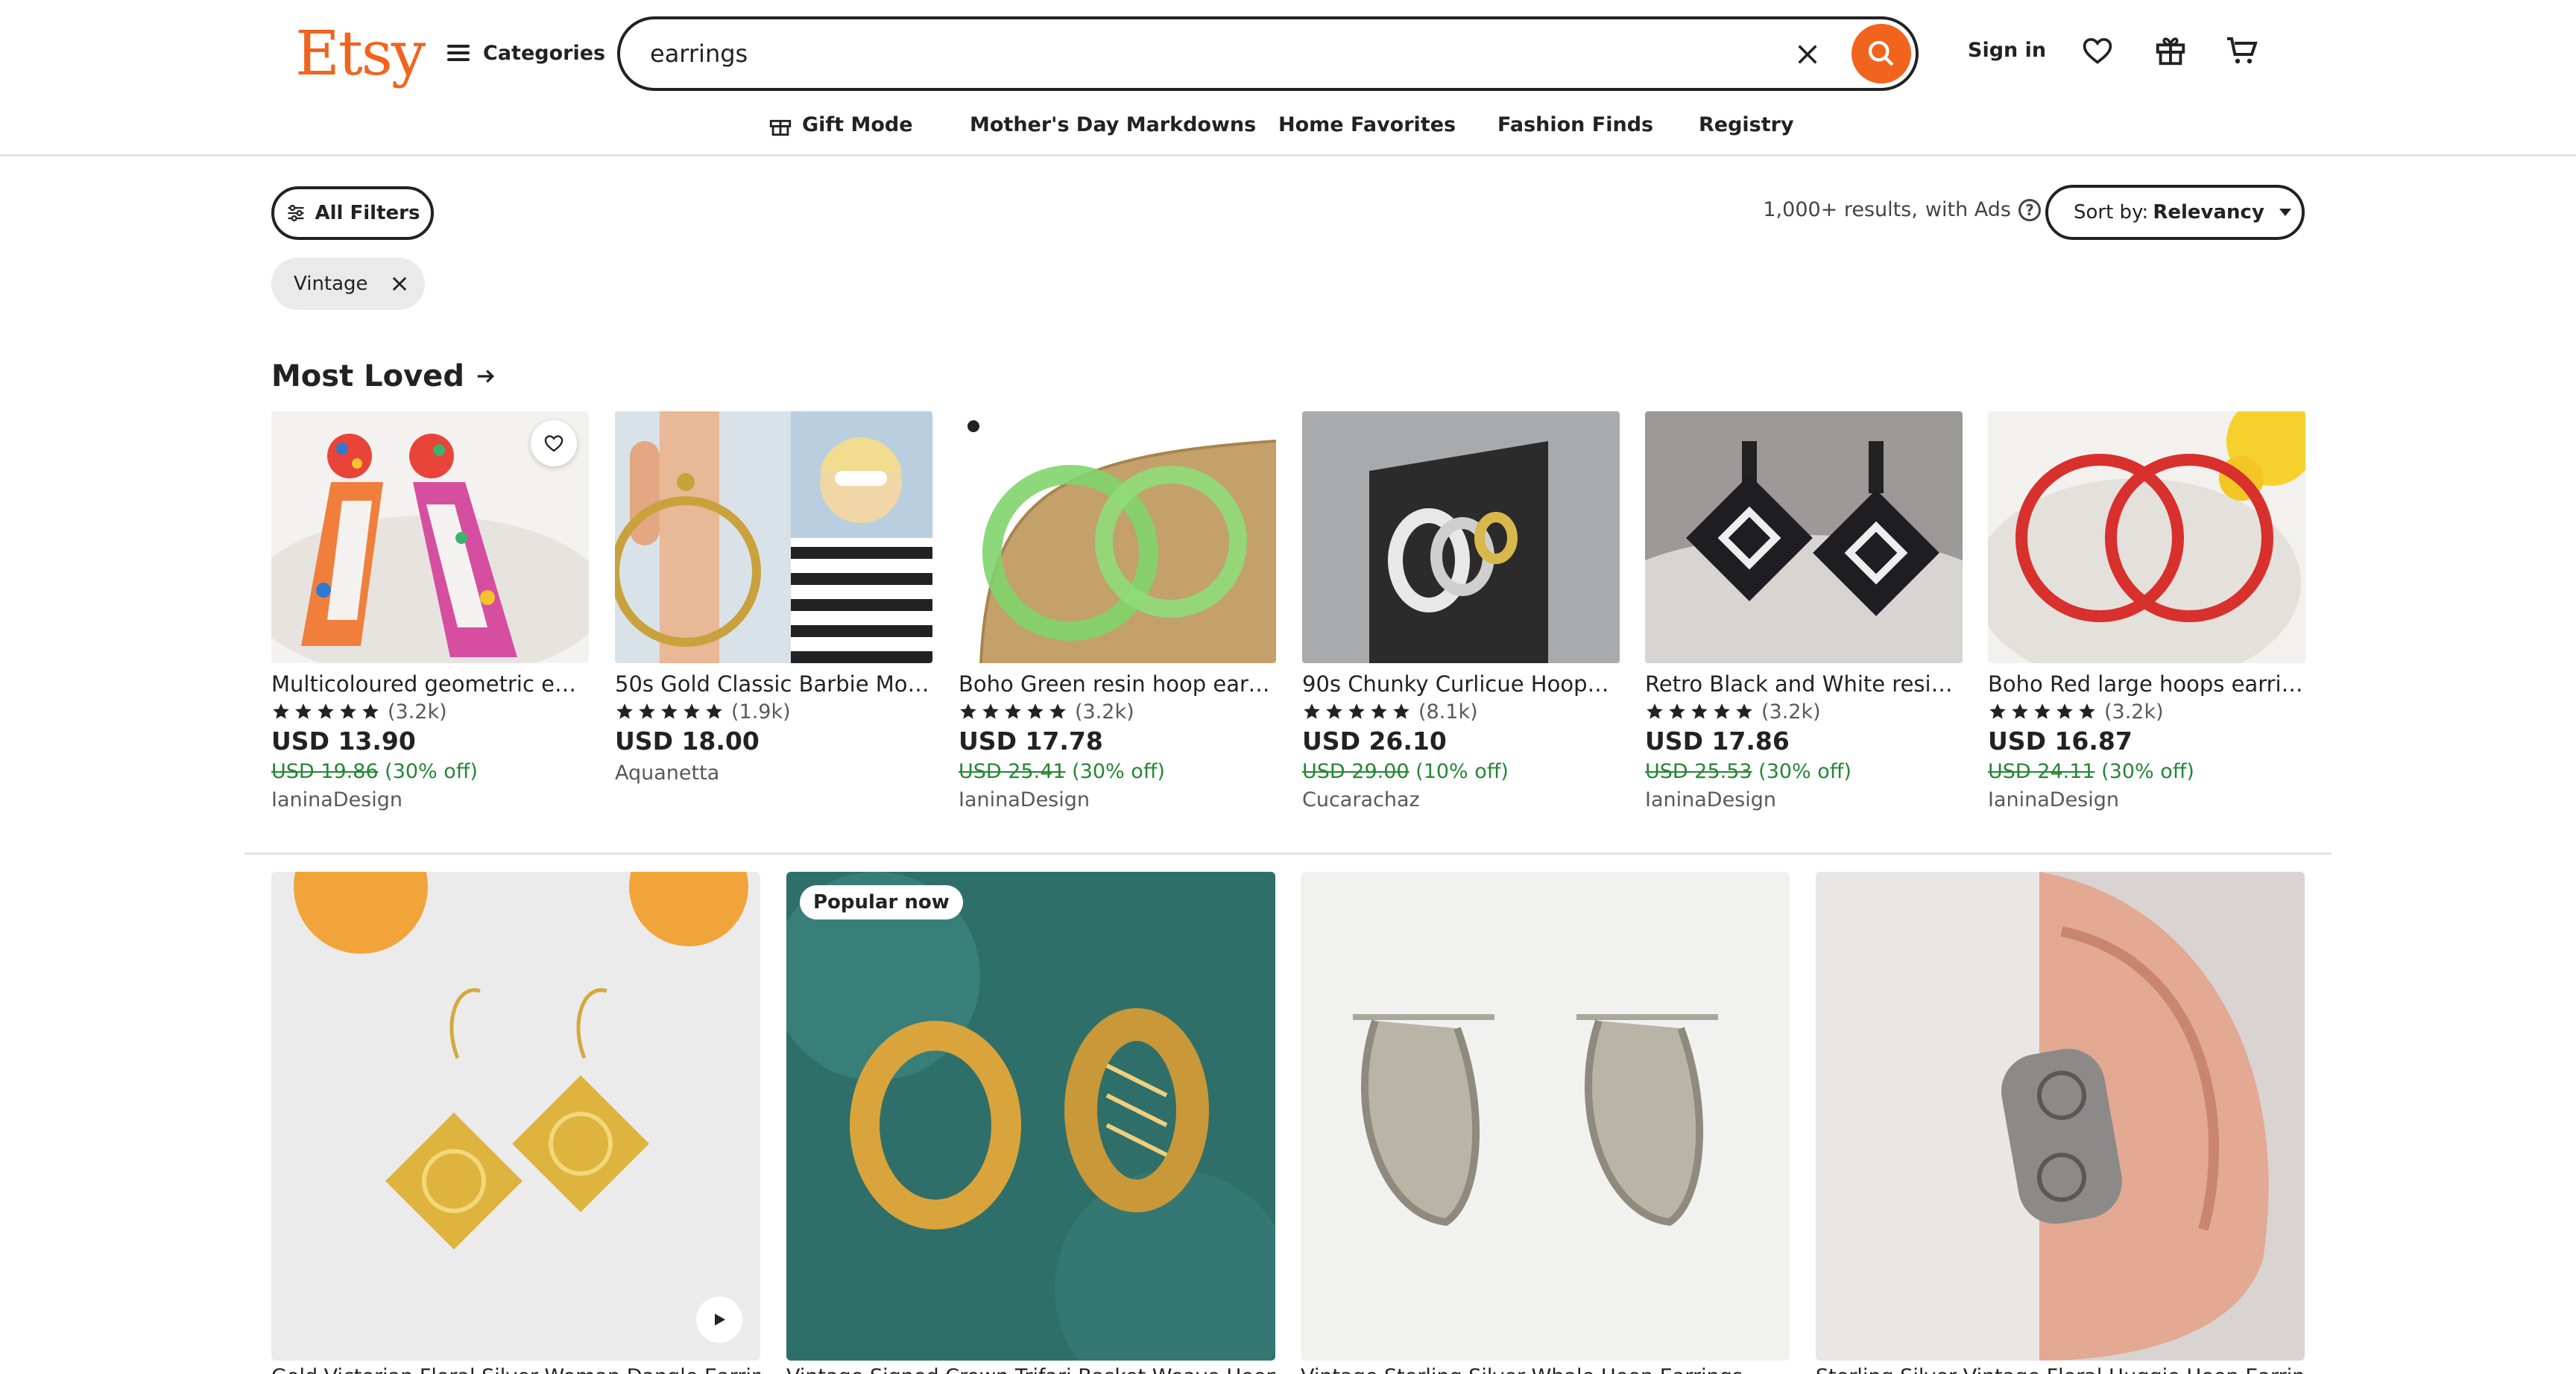  What do you see at coordinates (430, 684) in the screenshot?
I see `product-title: Multicoloured geometric earrings` at bounding box center [430, 684].